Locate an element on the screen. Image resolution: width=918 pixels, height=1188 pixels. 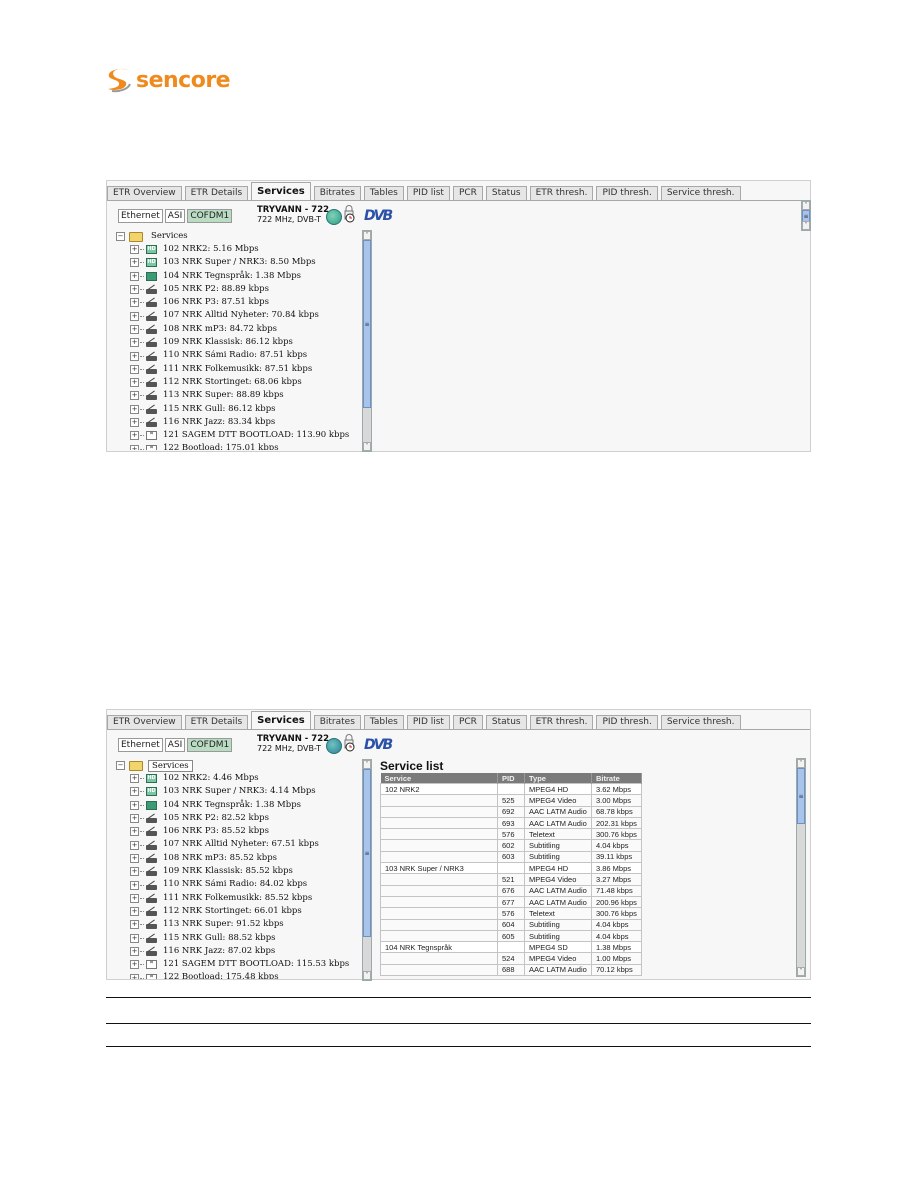
tab-etr-thresh: ETR thresh. is located at coordinates (561, 722).